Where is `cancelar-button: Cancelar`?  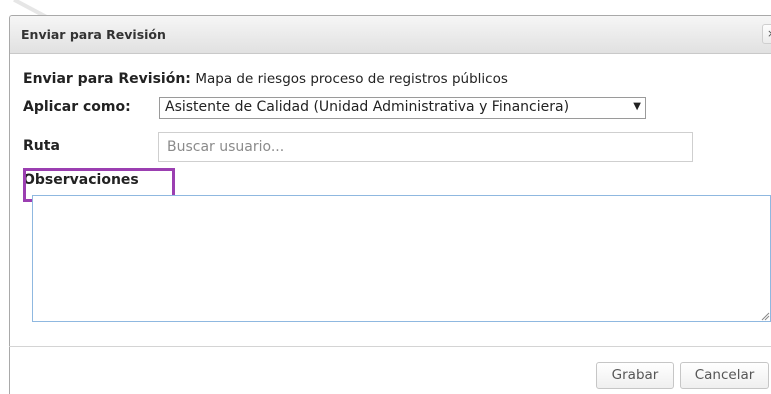 cancelar-button: Cancelar is located at coordinates (724, 375).